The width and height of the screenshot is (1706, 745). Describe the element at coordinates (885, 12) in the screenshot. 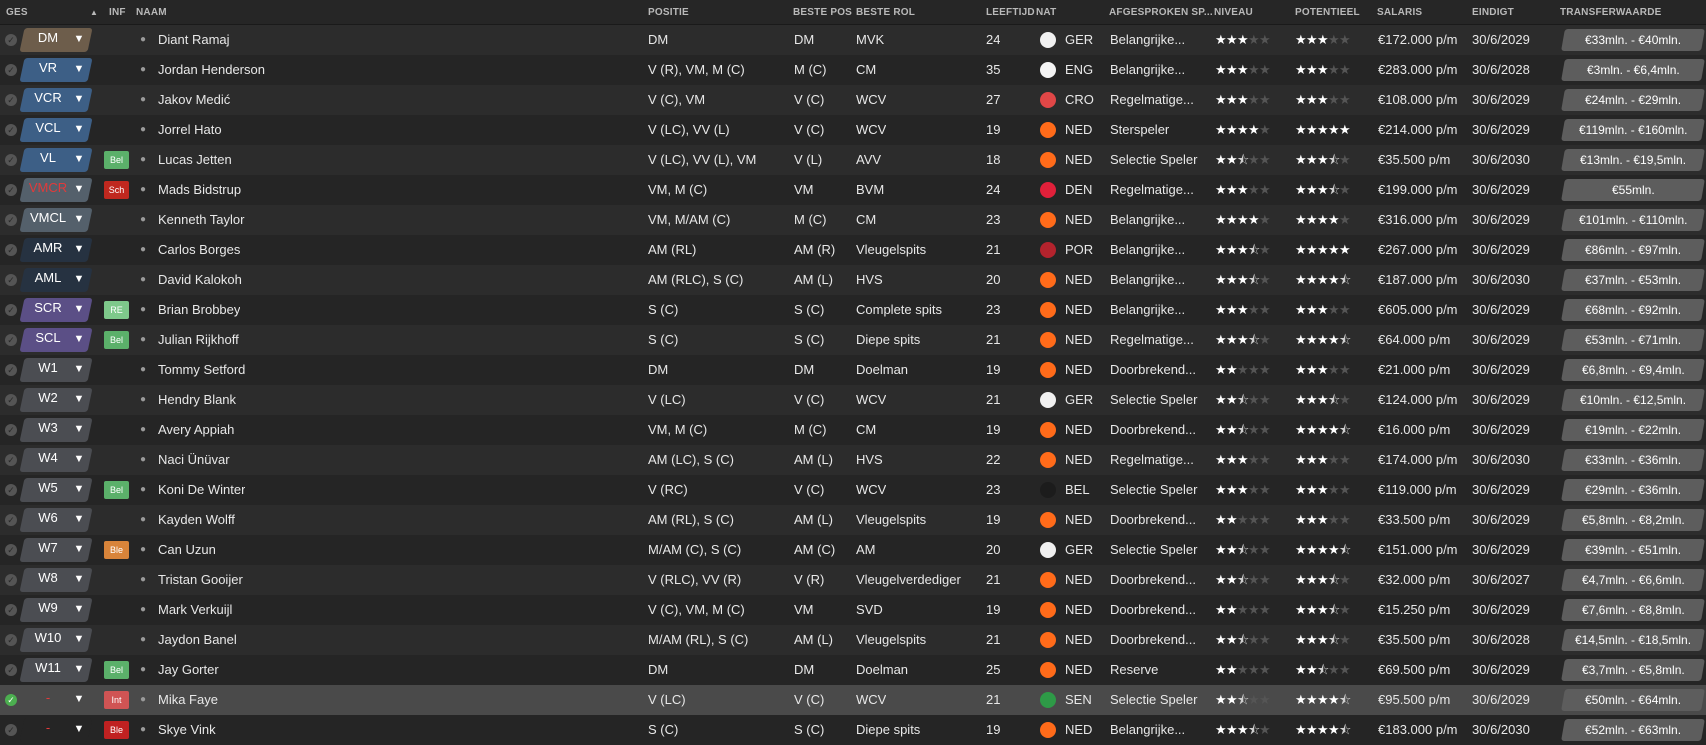

I see `header-beste-rol: BESTE ROL` at that location.